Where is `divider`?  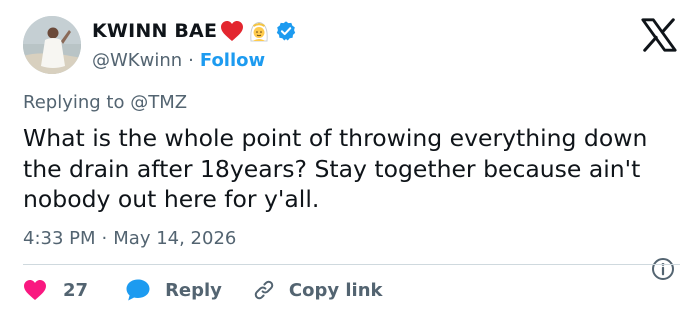
divider is located at coordinates (351, 264).